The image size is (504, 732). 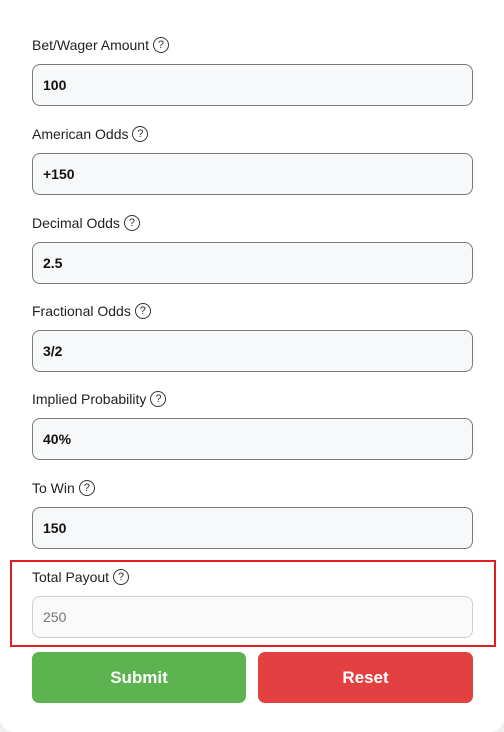 I want to click on bet-amount-field: Bet/Wager Amount ?, so click(x=252, y=70).